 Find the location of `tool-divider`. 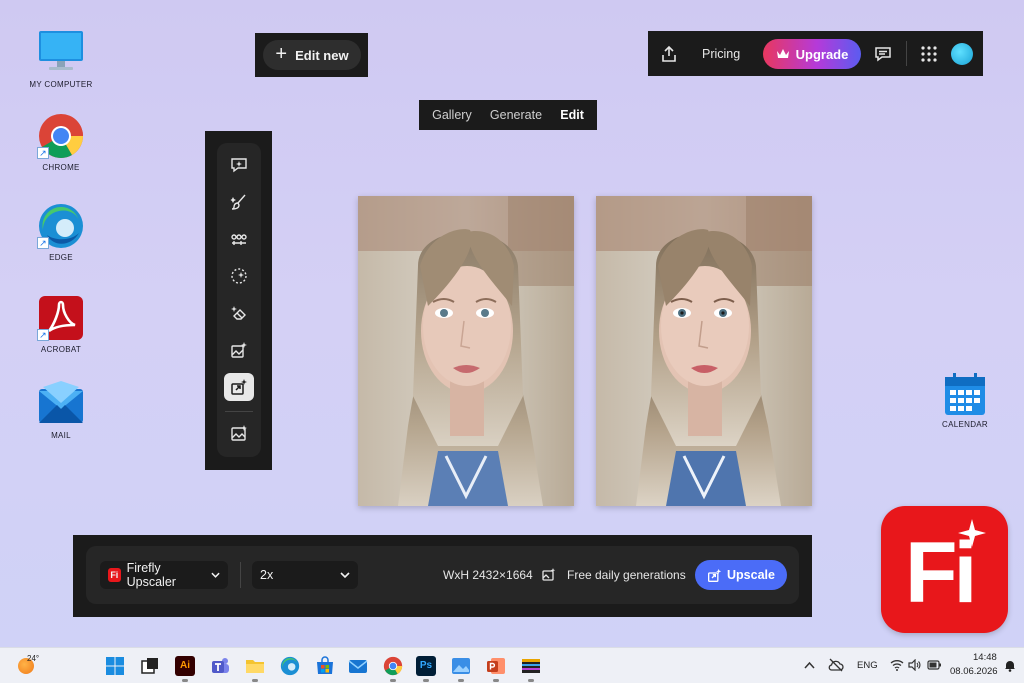

tool-divider is located at coordinates (239, 411).